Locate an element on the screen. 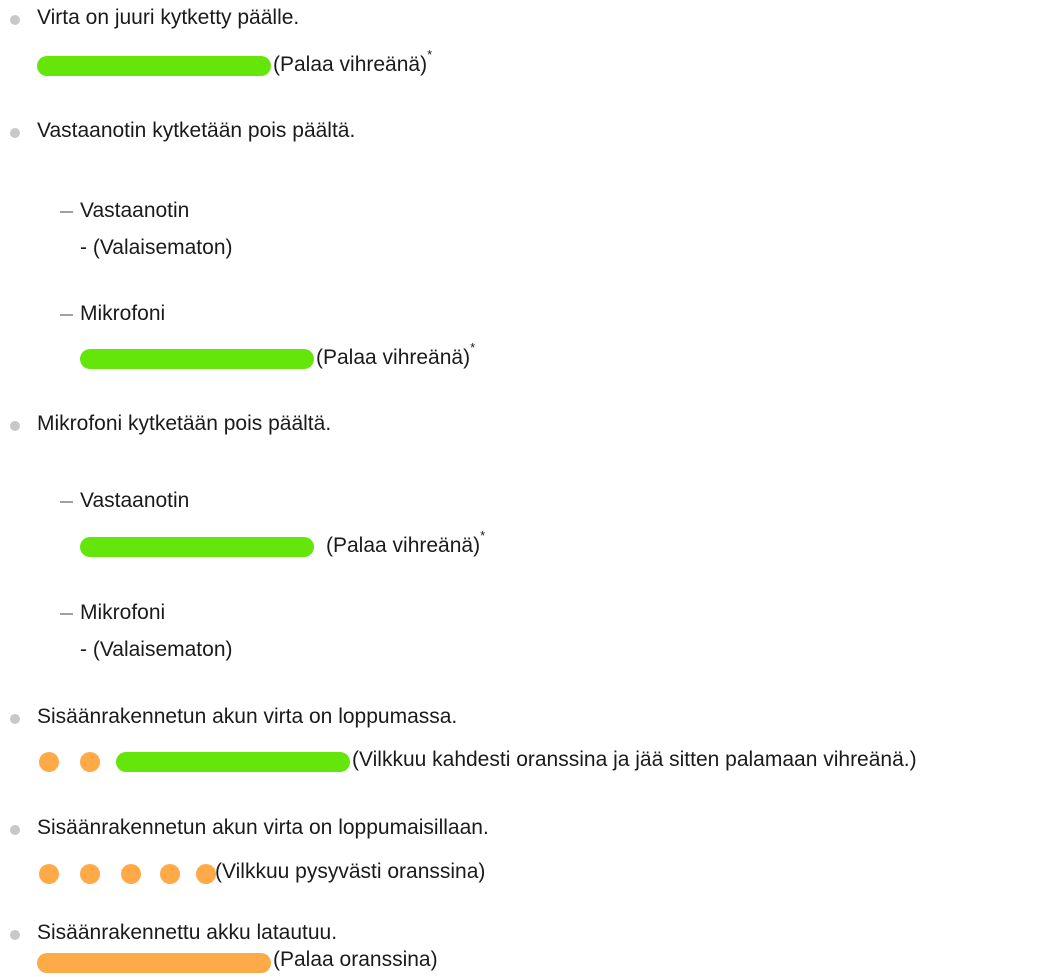 The width and height of the screenshot is (1053, 977). orange-steady-indicator is located at coordinates (154, 963).